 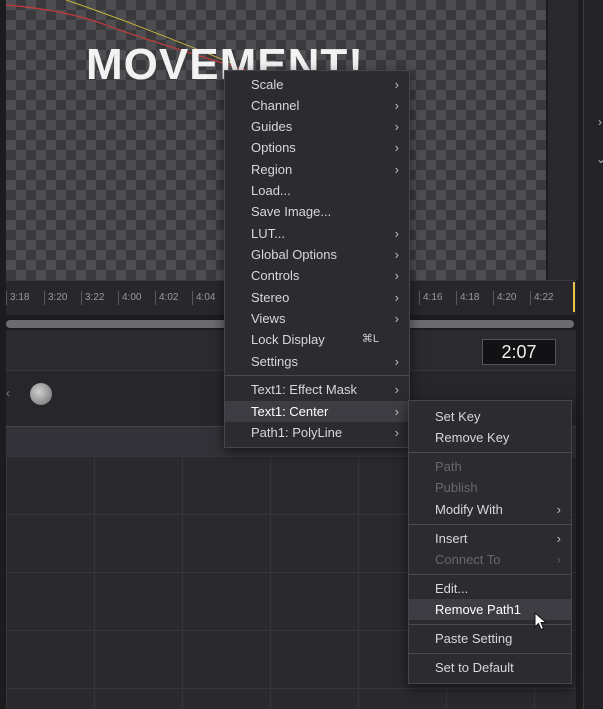 I want to click on ruler-tick: 3:22, so click(x=92, y=298).